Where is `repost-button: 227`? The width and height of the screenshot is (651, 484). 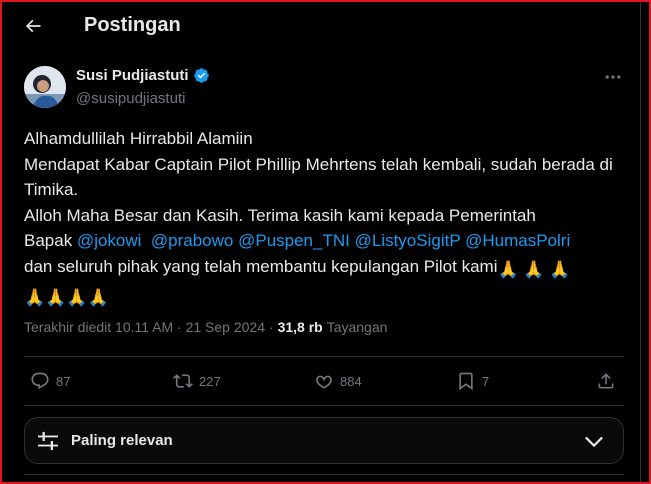 repost-button: 227 is located at coordinates (197, 381).